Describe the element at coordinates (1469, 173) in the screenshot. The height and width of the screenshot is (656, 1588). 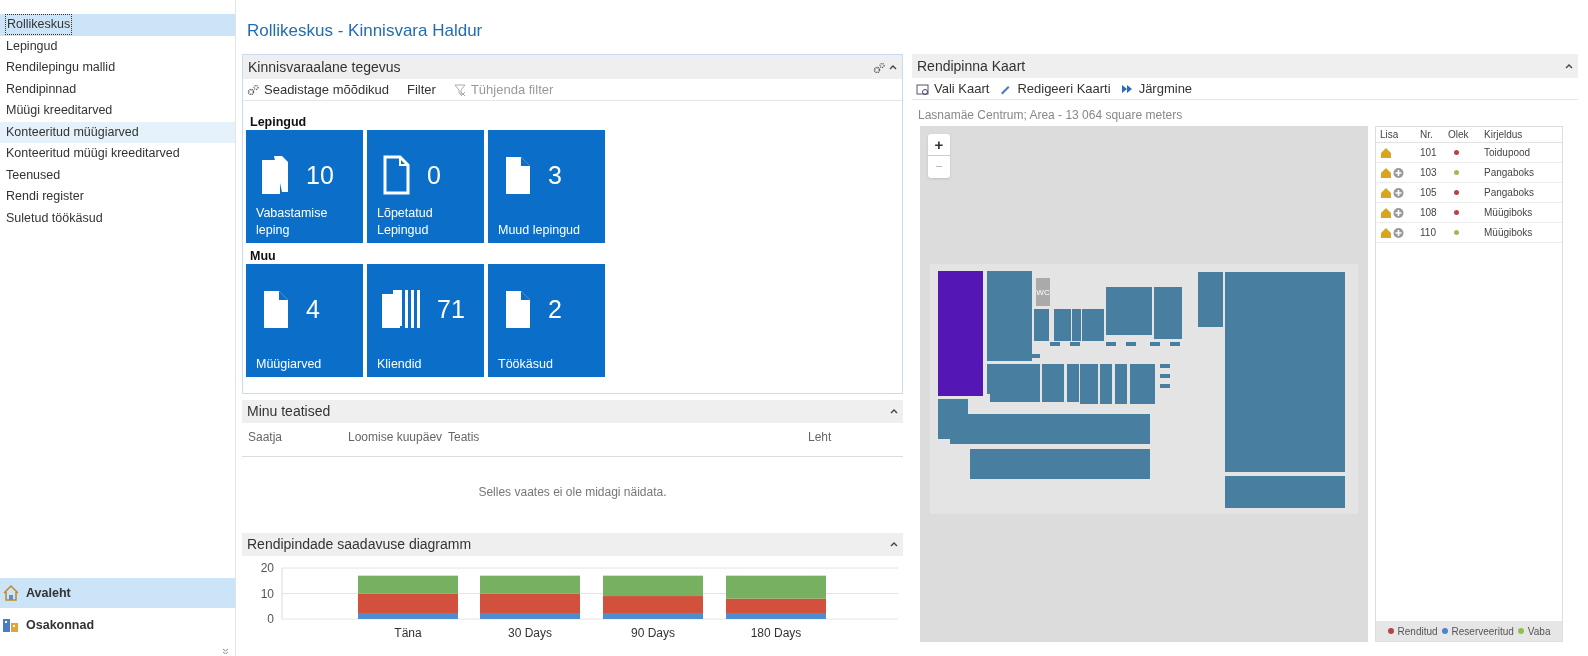
I see `table-row: 103 Pangaboks` at that location.